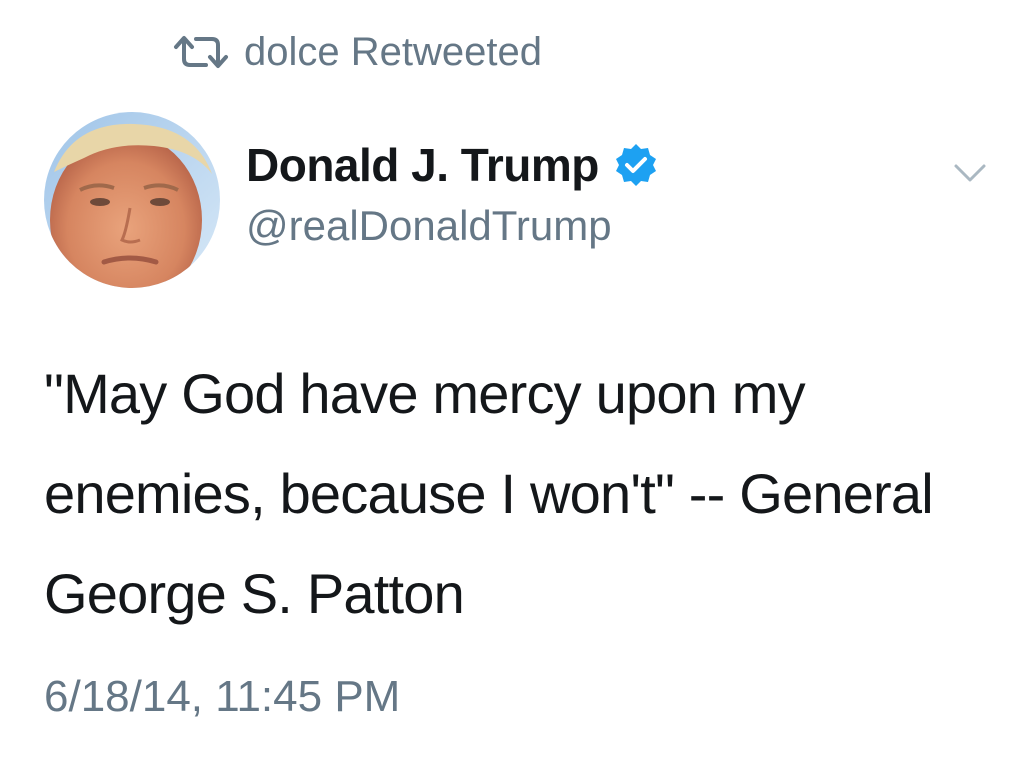 This screenshot has width=1024, height=764. What do you see at coordinates (393, 51) in the screenshot?
I see `retweet-label: dolce Retweeted` at bounding box center [393, 51].